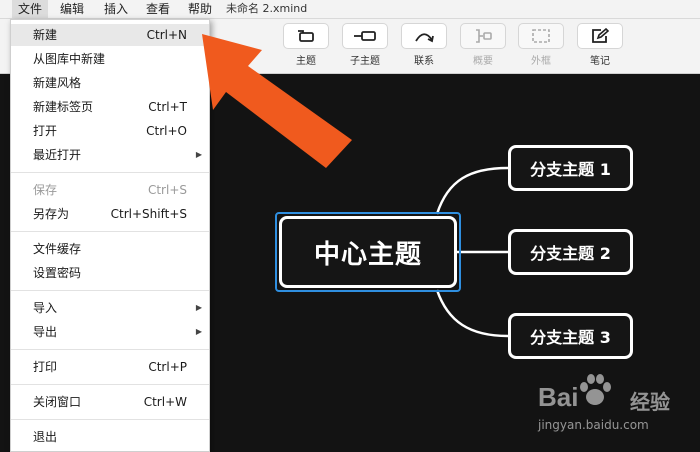 The height and width of the screenshot is (452, 700). What do you see at coordinates (277, 101) in the screenshot?
I see `annotation-arrow-icon` at bounding box center [277, 101].